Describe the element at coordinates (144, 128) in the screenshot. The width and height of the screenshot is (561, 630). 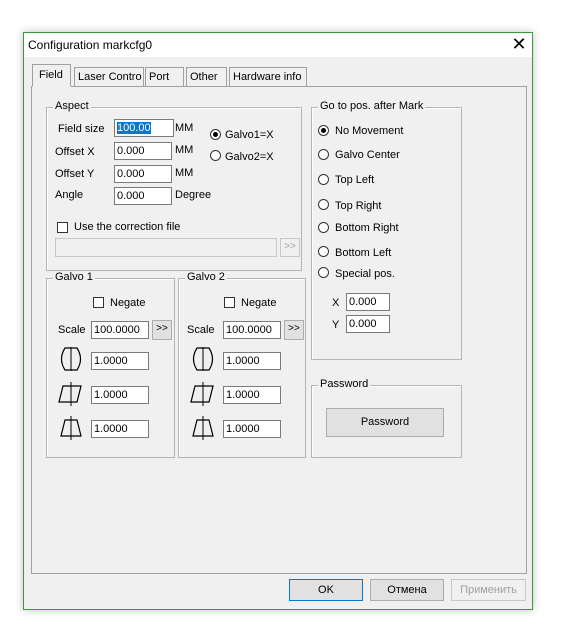
I see `field-size-input: 100.00` at that location.